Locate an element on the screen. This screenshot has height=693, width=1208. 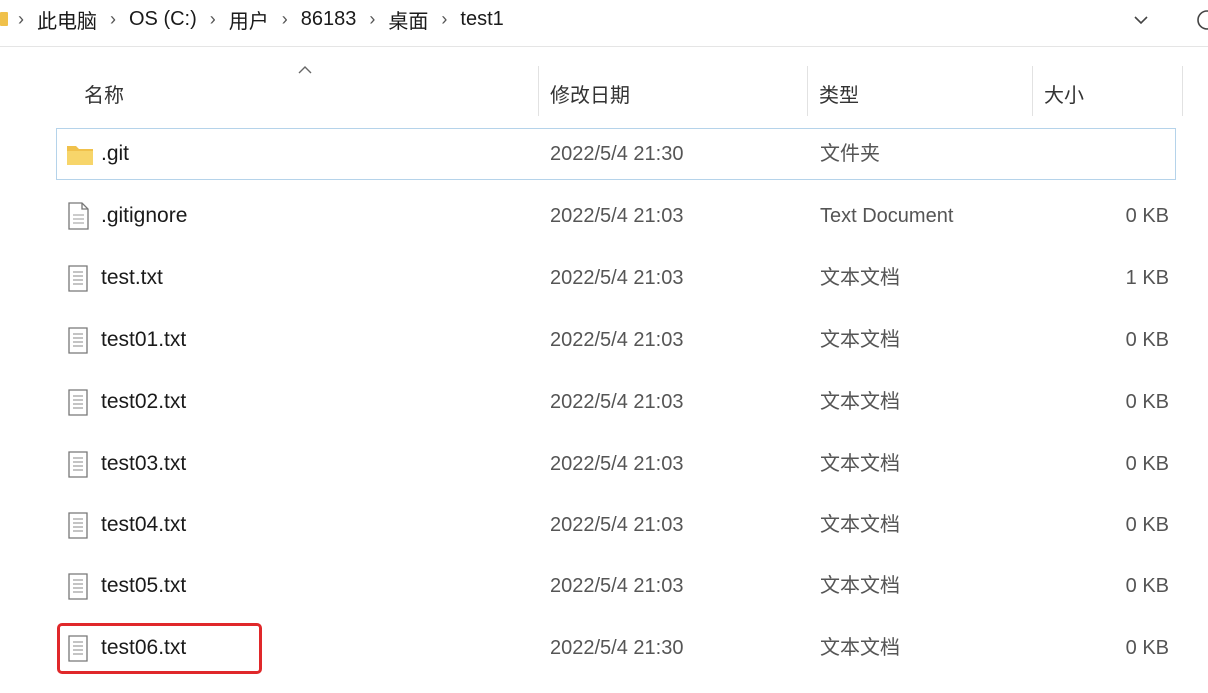
column-header: 名称 修改日期 类型 大小 is located at coordinates (604, 93).